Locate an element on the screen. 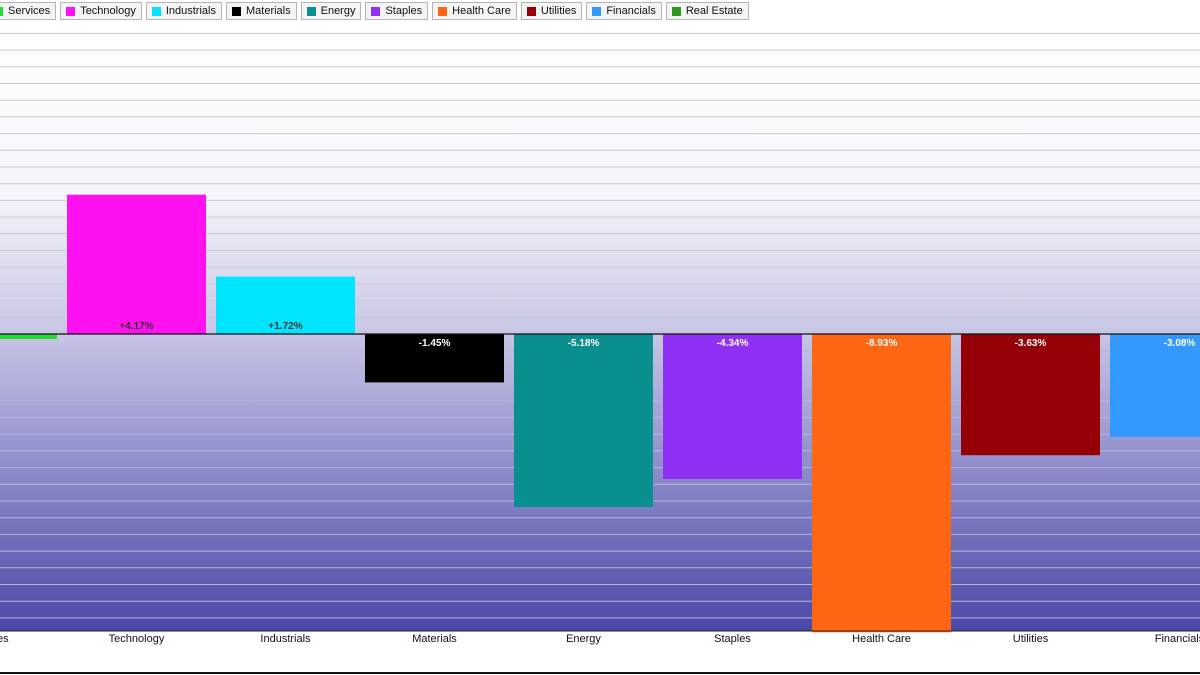 This screenshot has width=1200, height=675. data-label-energy: -5.18% is located at coordinates (584, 343).